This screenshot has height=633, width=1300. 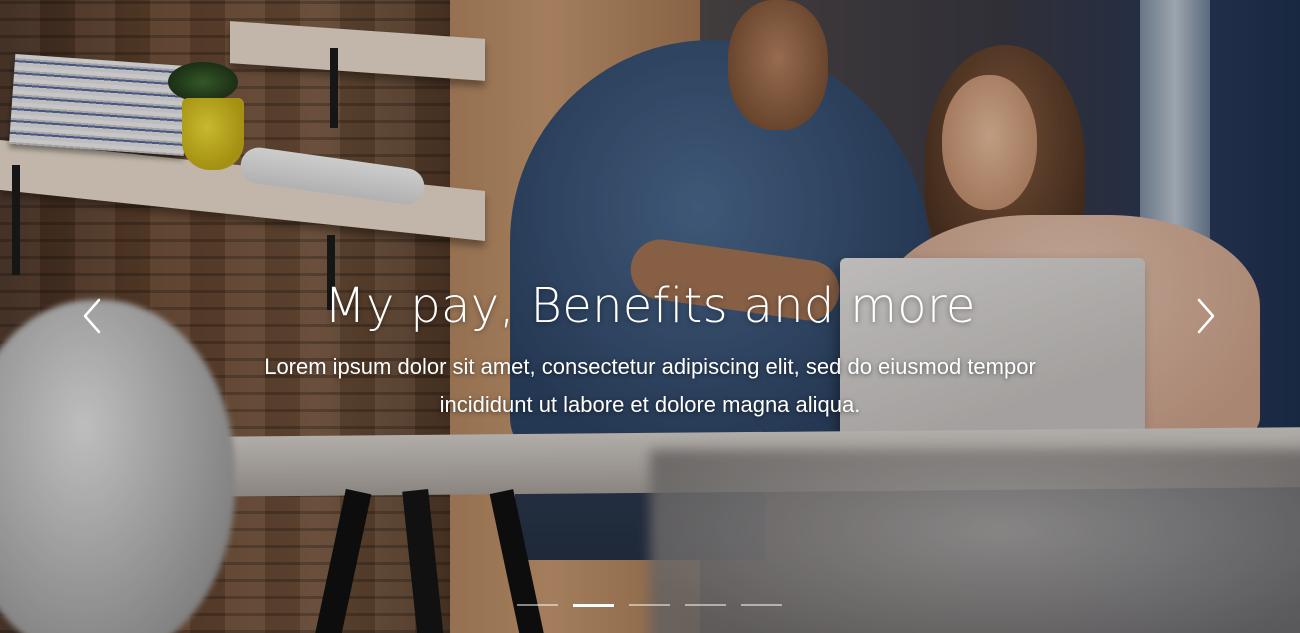 I want to click on carousel-next-button, so click(x=1205, y=316).